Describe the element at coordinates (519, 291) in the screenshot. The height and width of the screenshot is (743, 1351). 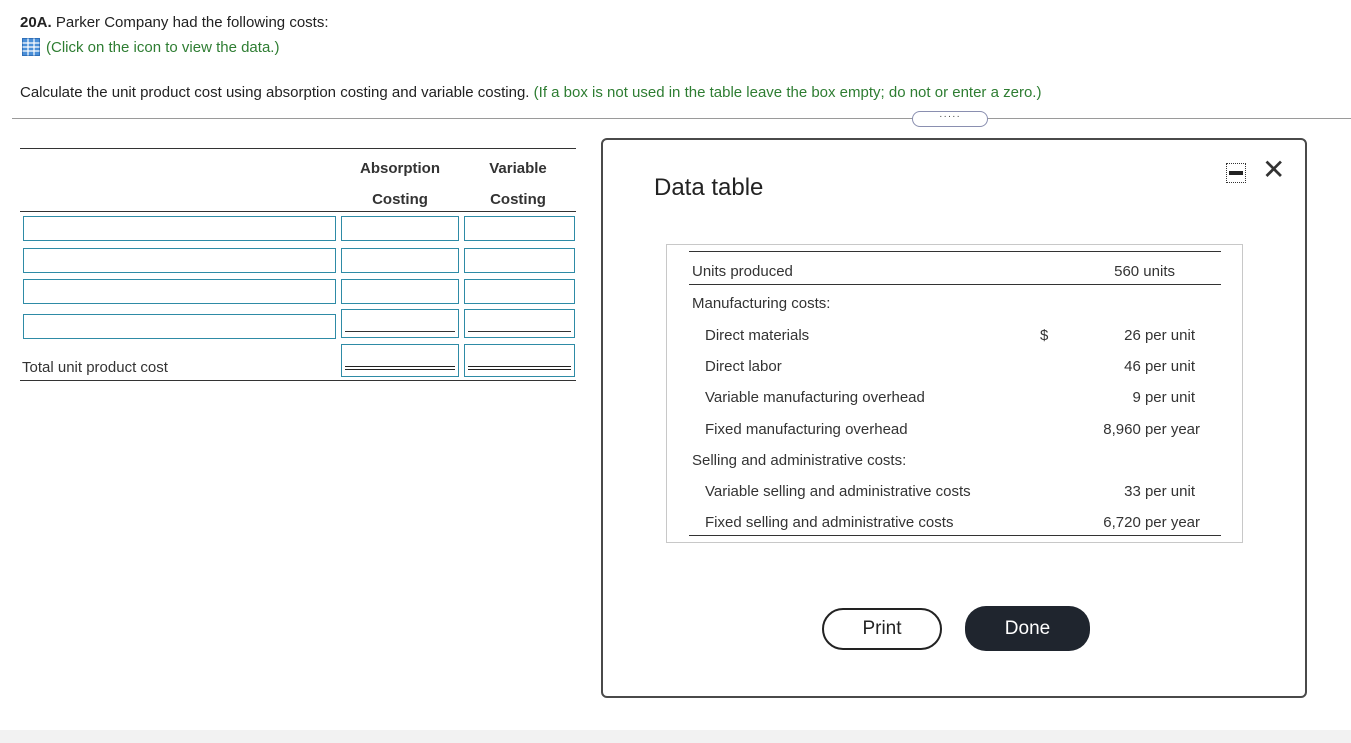
I see `row3-variable-input` at that location.